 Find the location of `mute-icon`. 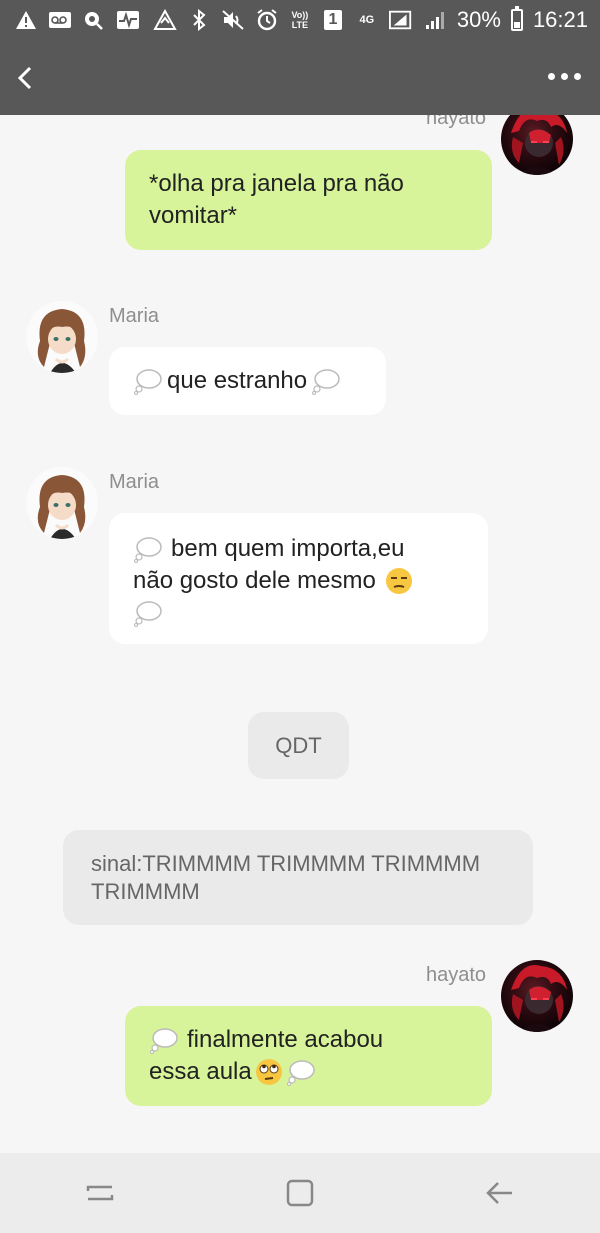

mute-icon is located at coordinates (233, 20).